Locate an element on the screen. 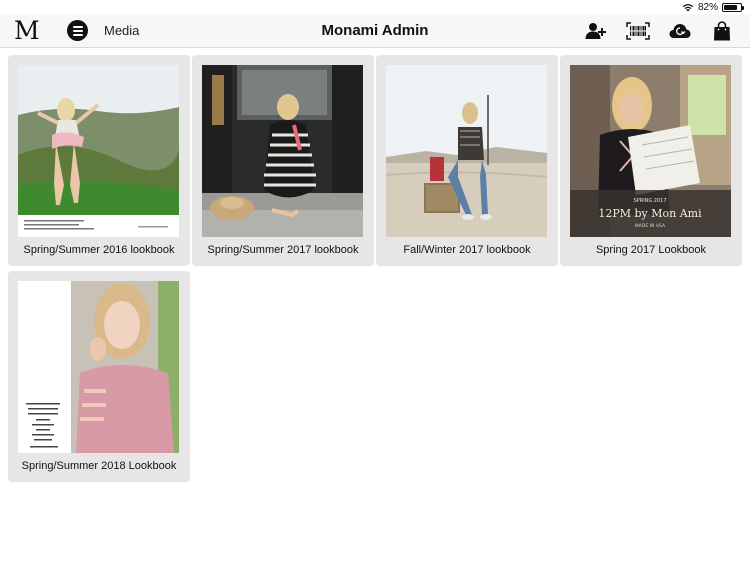  barcode-scan-icon is located at coordinates (638, 31).